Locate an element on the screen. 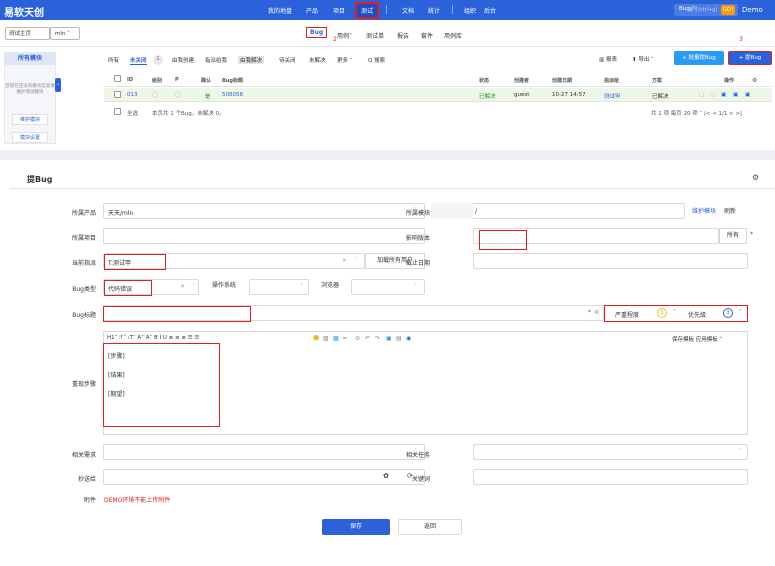 The image size is (775, 566). nav-project: 项目 is located at coordinates (339, 10).